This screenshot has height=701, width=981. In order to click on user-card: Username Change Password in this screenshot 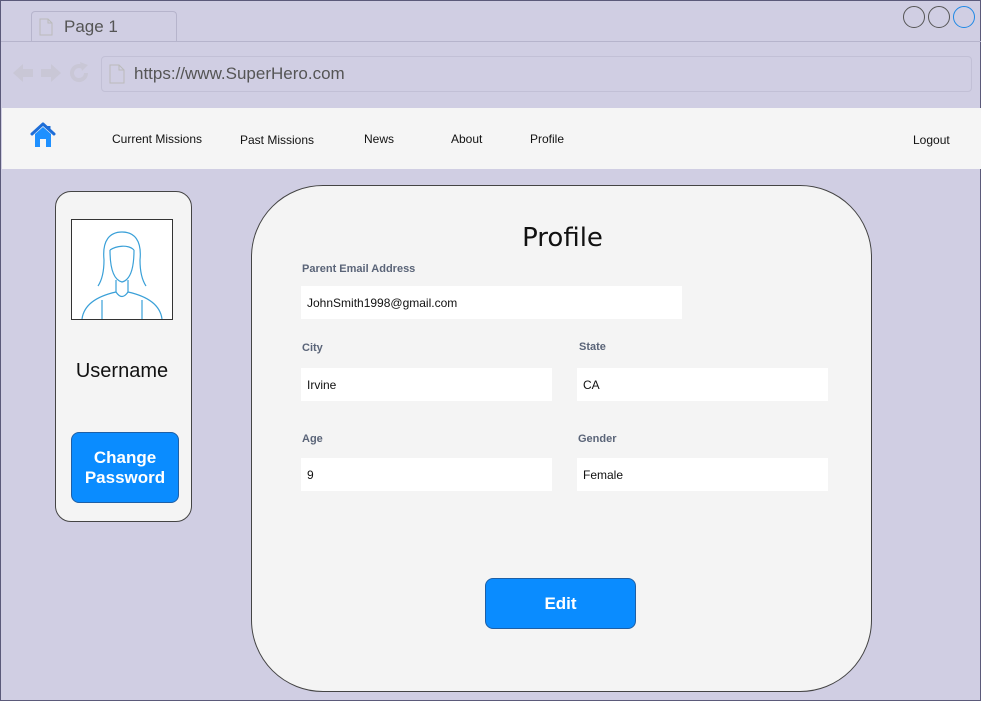, I will do `click(123, 356)`.